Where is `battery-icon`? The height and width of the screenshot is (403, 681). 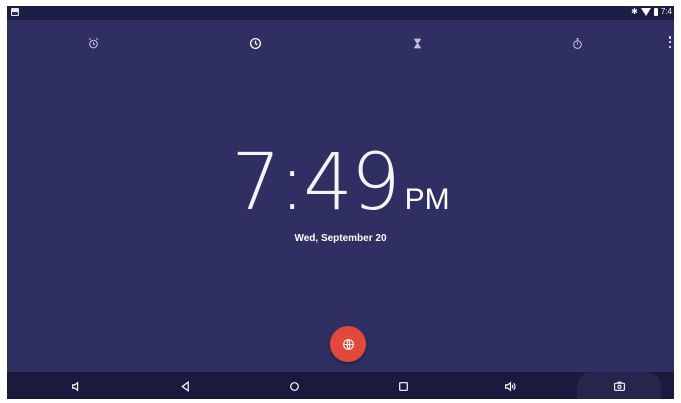 battery-icon is located at coordinates (655, 11).